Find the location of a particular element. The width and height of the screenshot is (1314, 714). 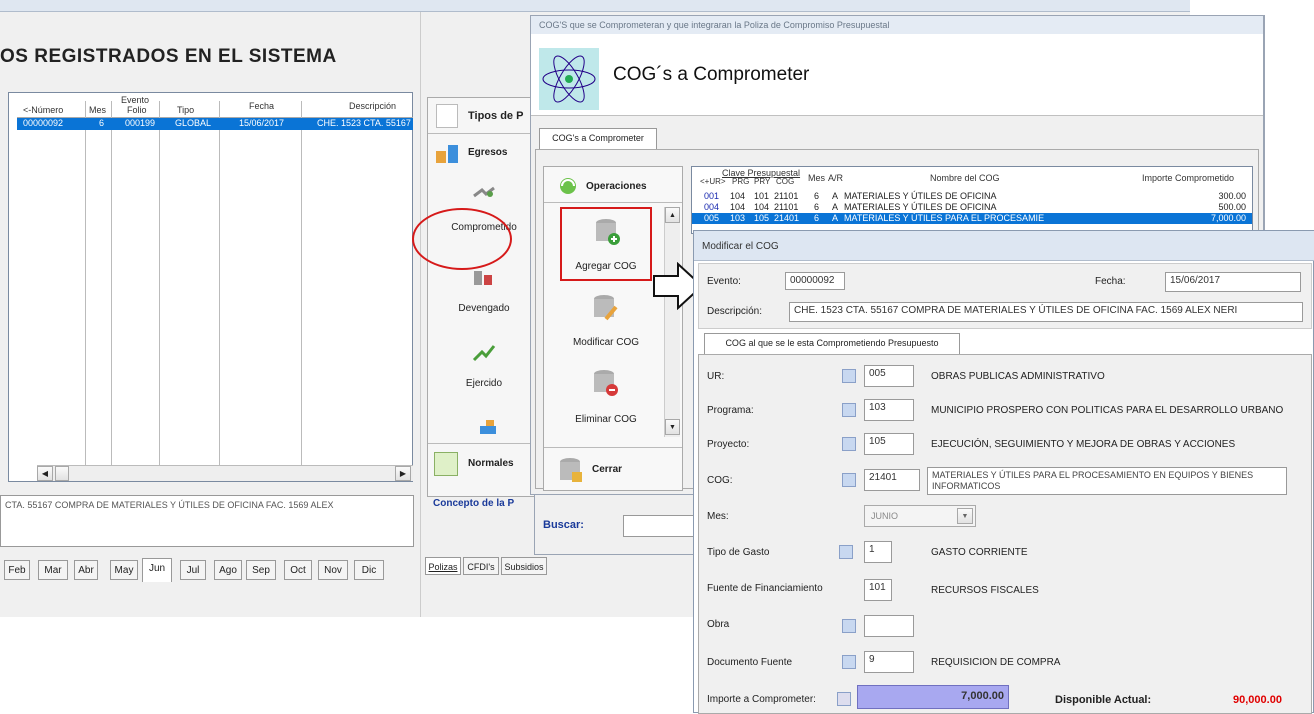

search-input is located at coordinates (659, 526).